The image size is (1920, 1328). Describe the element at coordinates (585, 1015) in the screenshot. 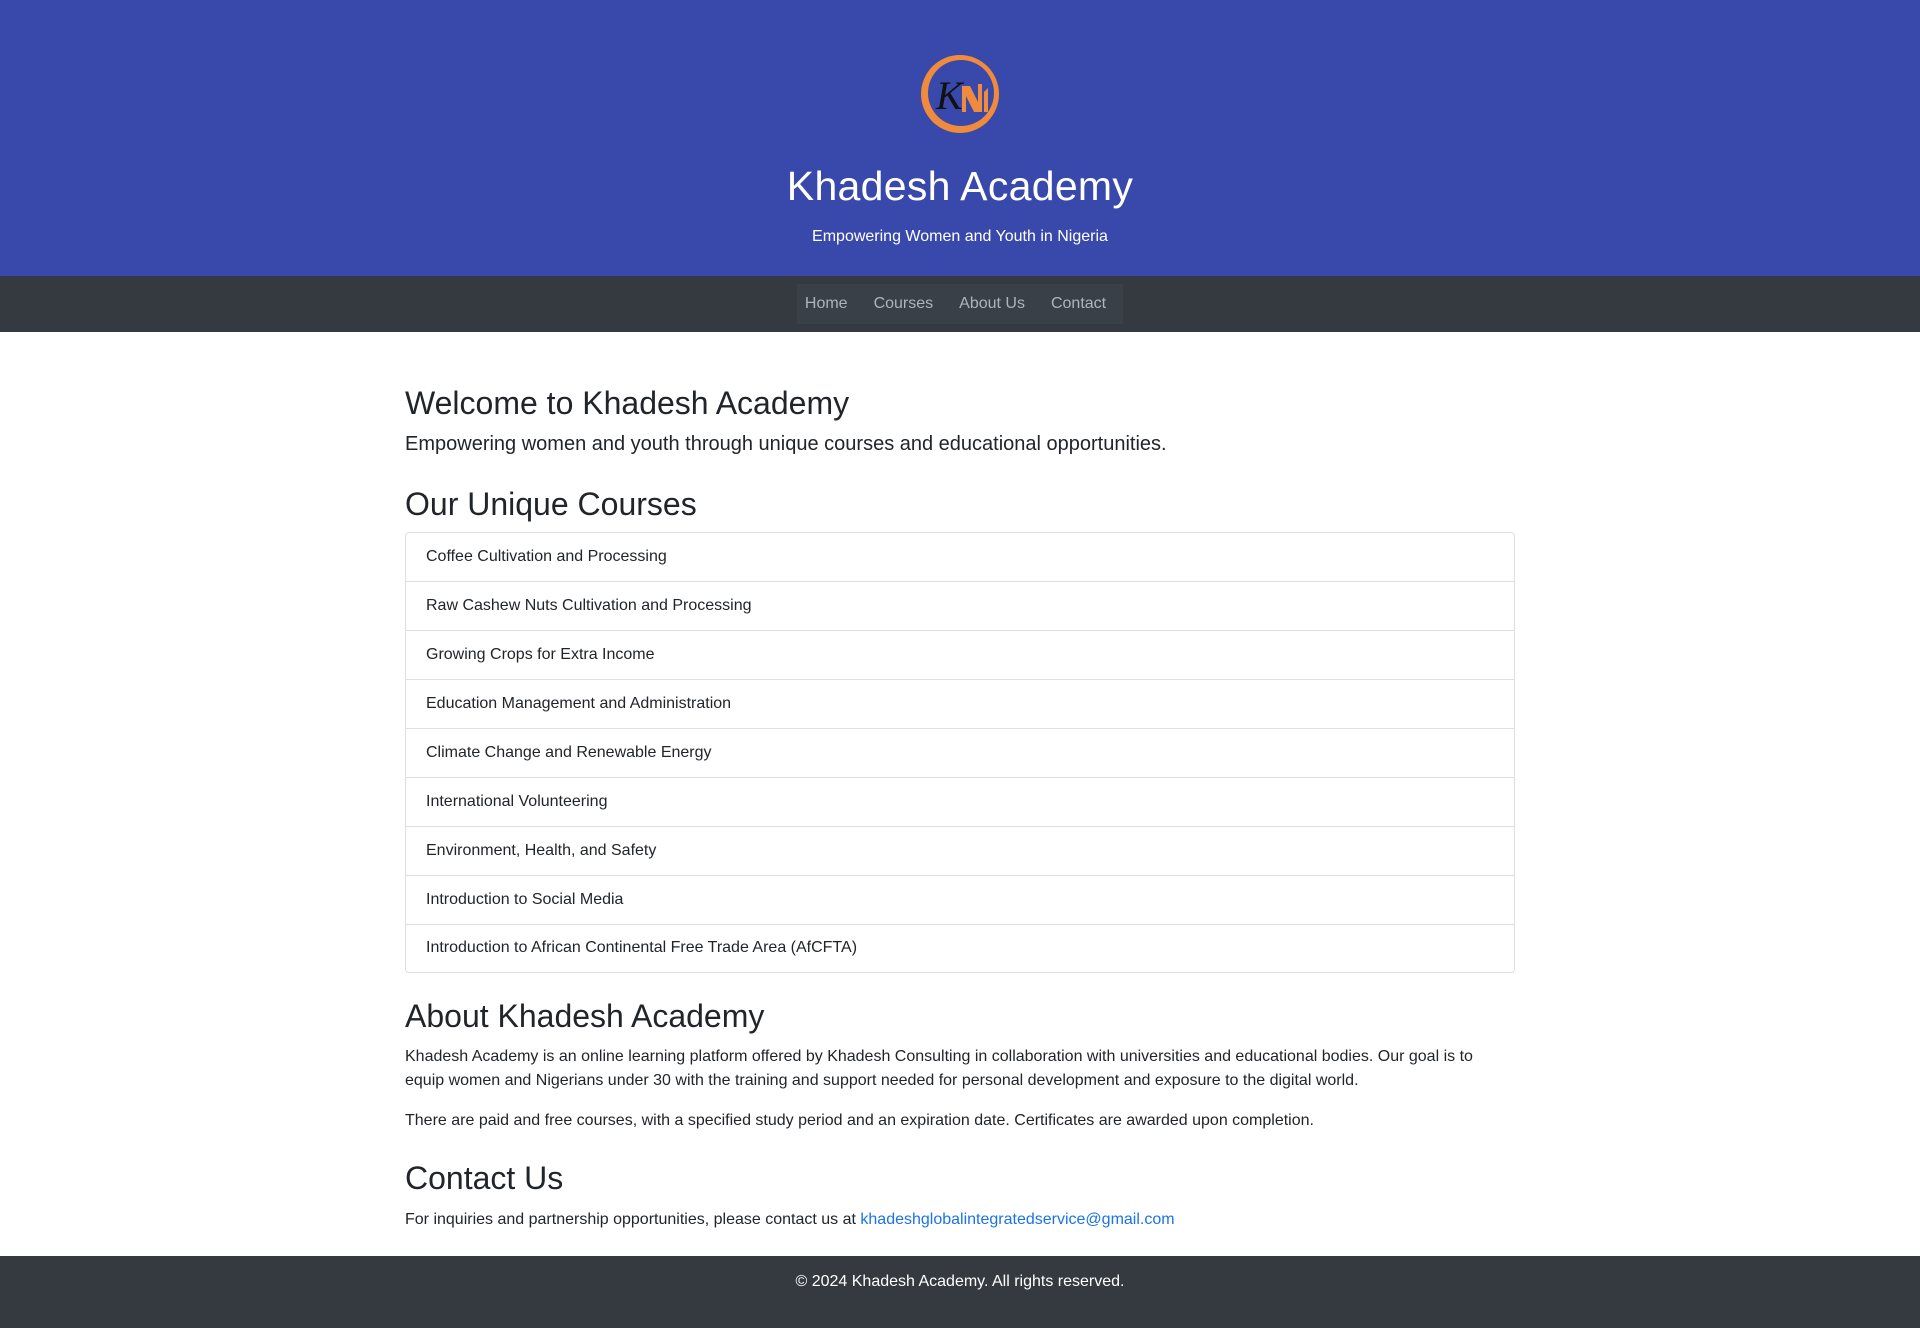

I see `about-heading: About Khadesh Academy` at that location.